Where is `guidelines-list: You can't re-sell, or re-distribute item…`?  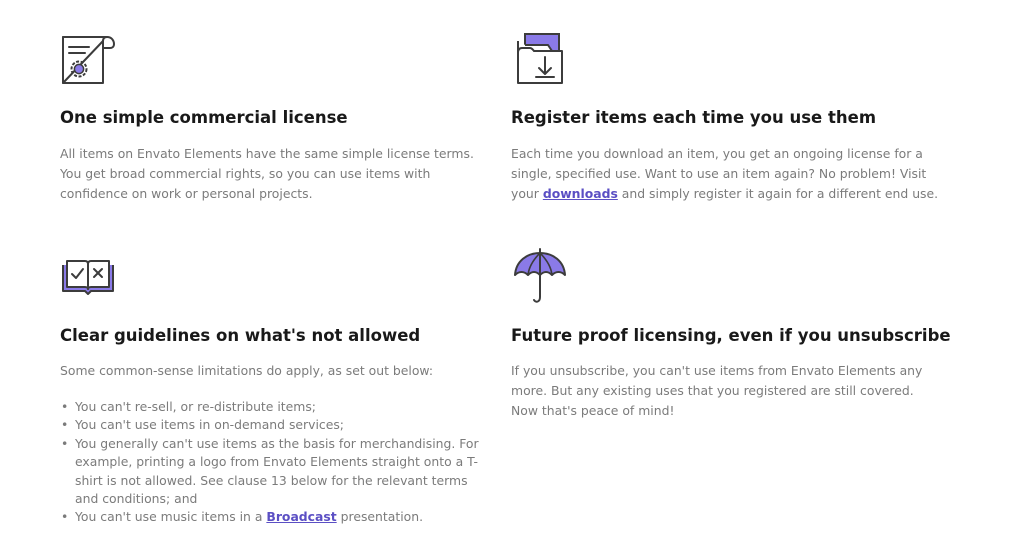
guidelines-list: You can't re-sell, or re-distribute item… is located at coordinates (270, 462).